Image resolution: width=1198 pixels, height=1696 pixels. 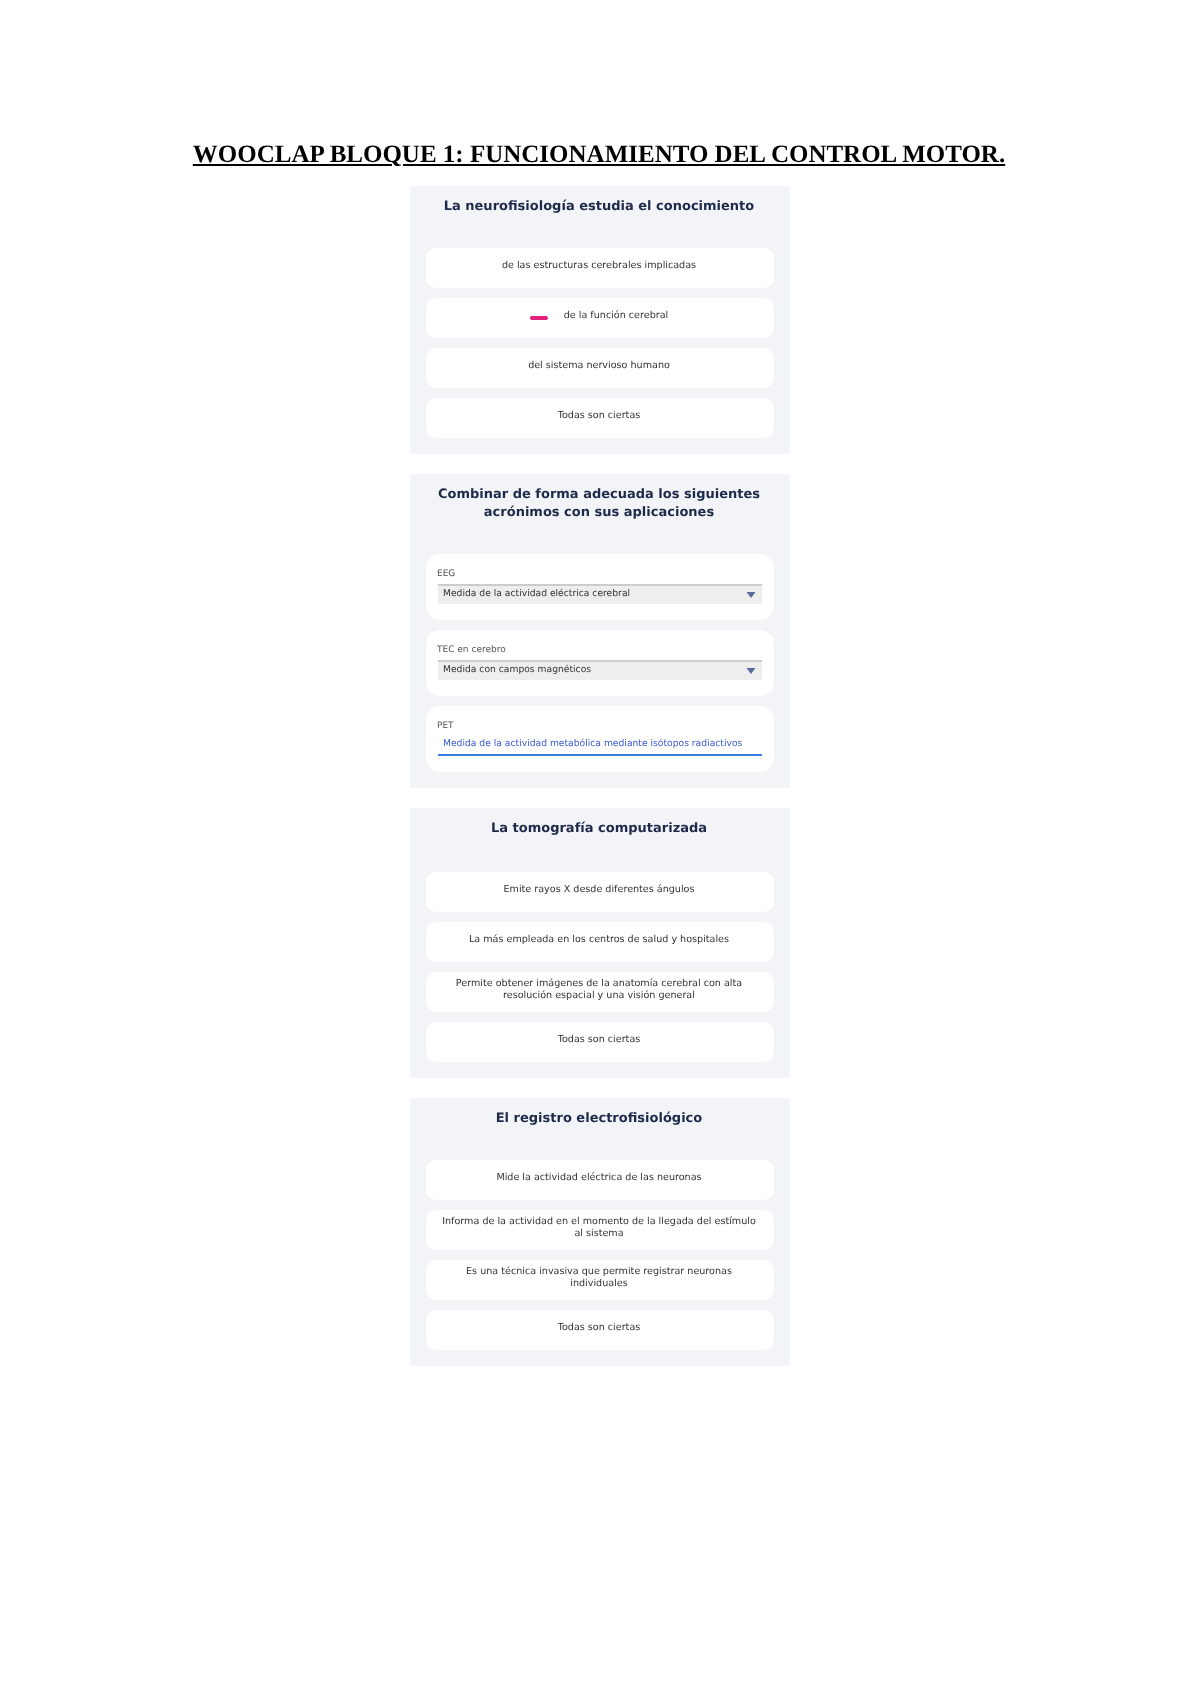 What do you see at coordinates (599, 155) in the screenshot?
I see `document-heading: WOOCLAP BLOQUE 1: FUNCIONAMIENTO DEL CONTROL MOTOR.` at bounding box center [599, 155].